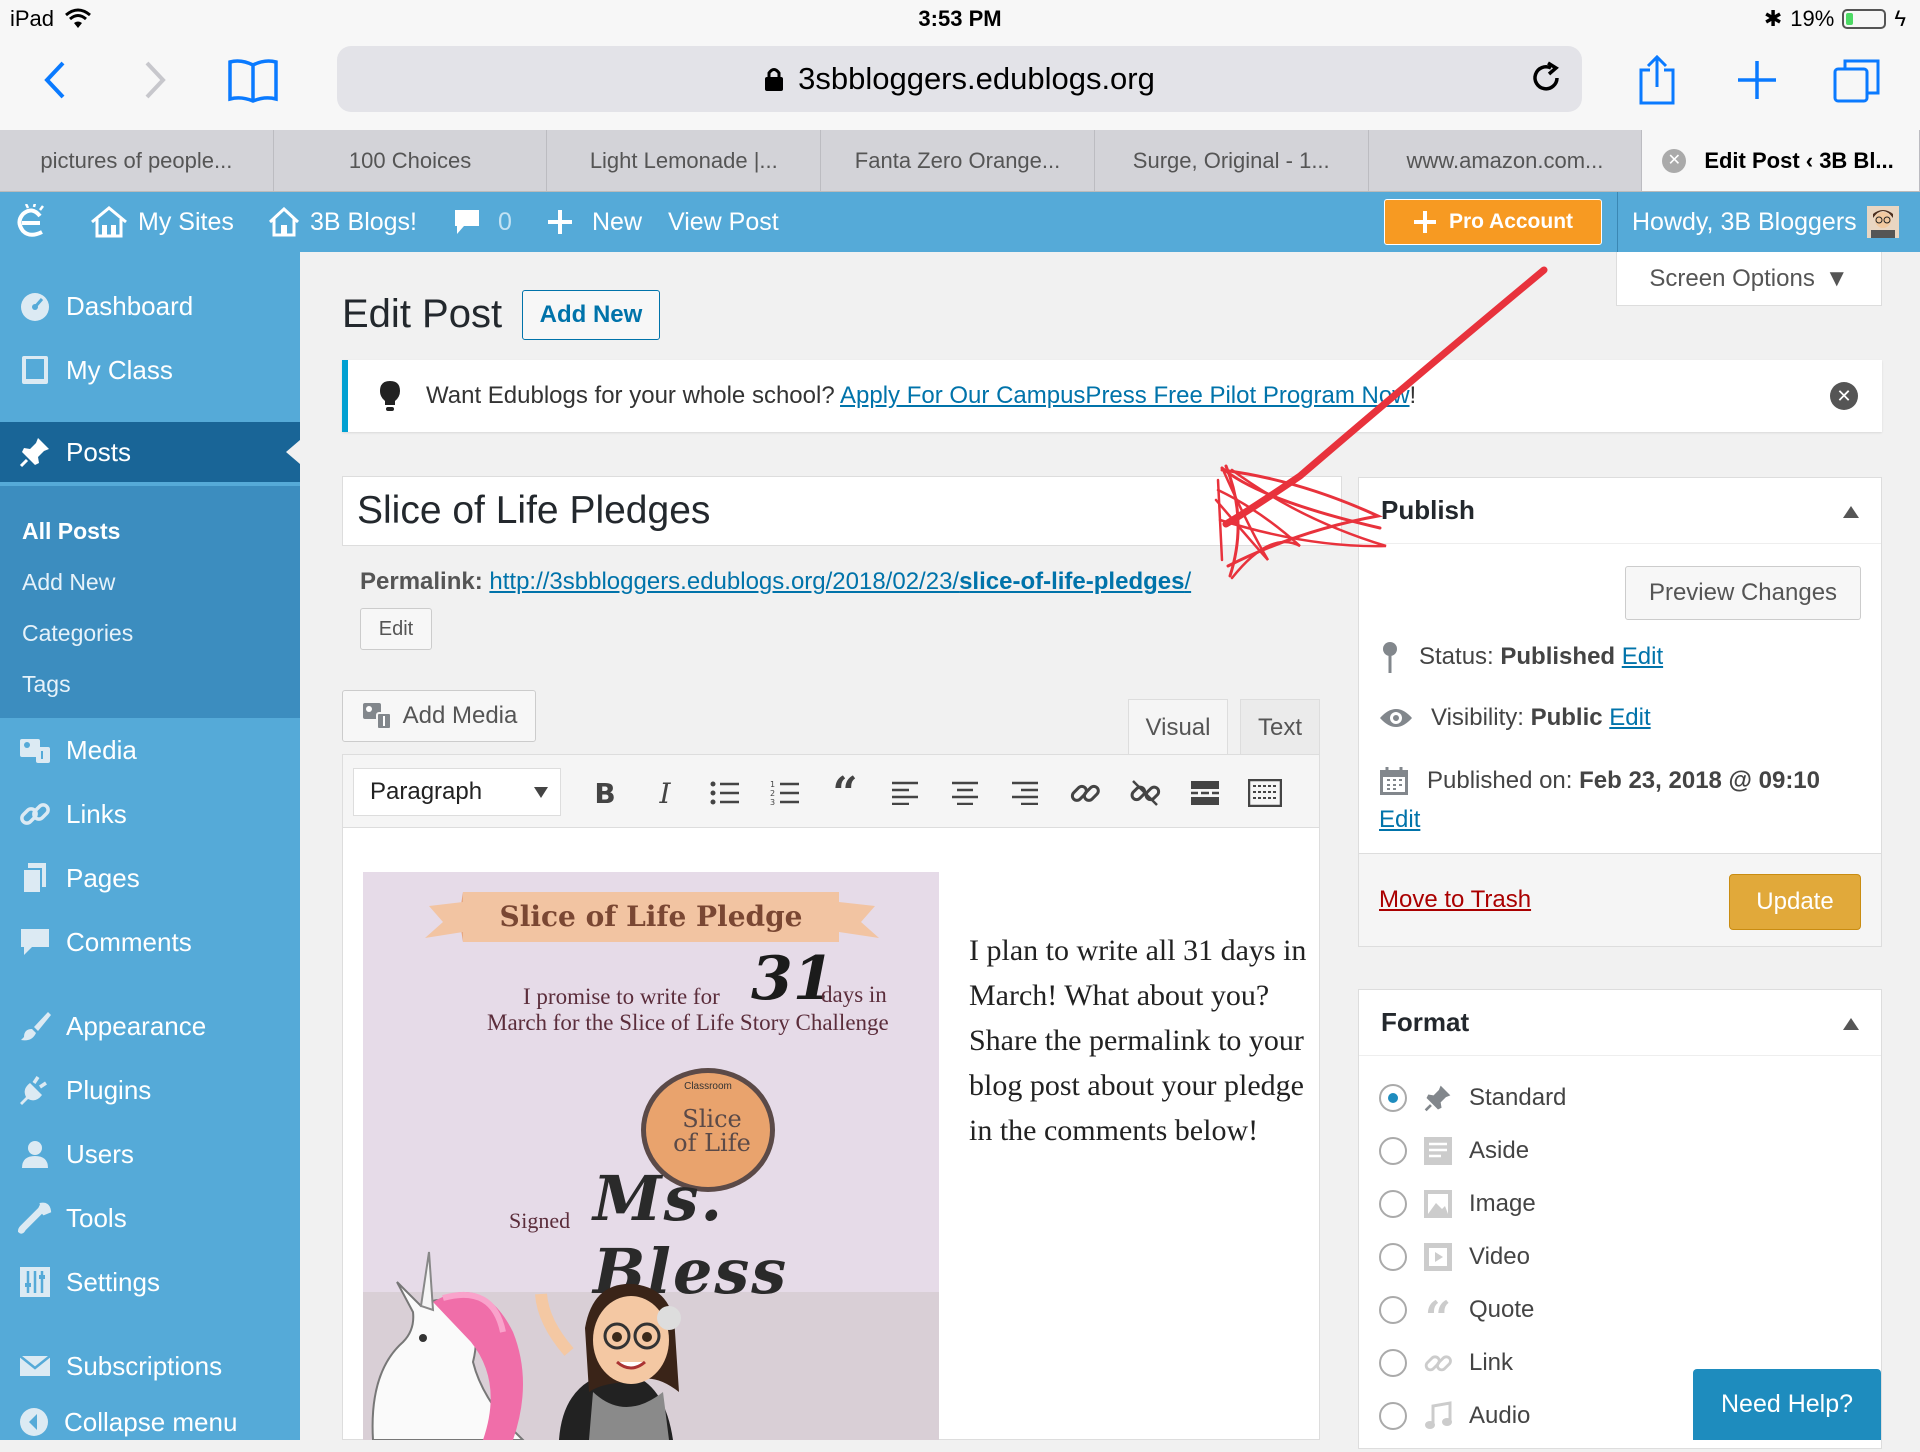 The width and height of the screenshot is (1920, 1452). What do you see at coordinates (1455, 900) in the screenshot?
I see `move-to-trash-link: Move to Trash` at bounding box center [1455, 900].